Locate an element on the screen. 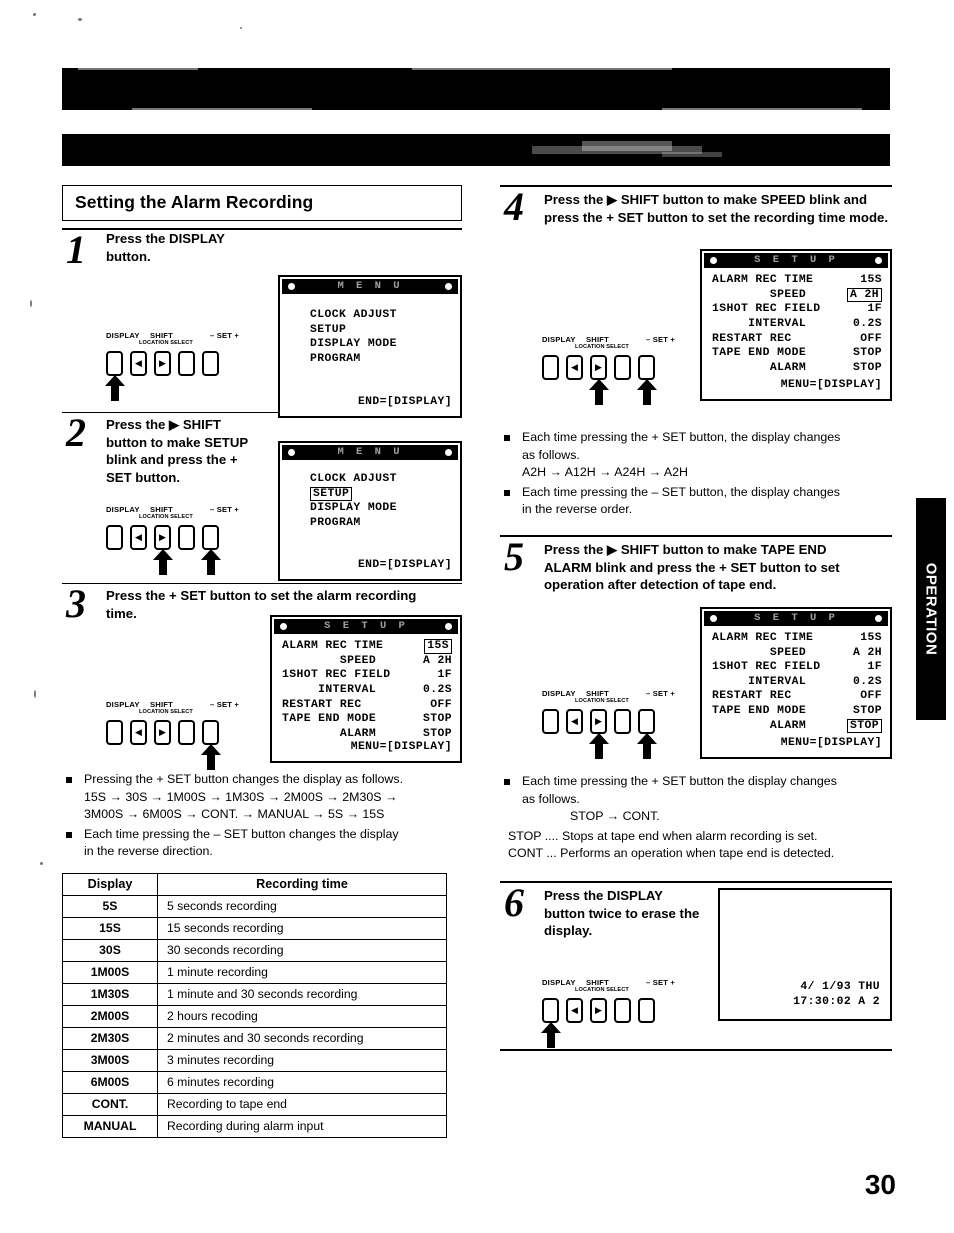 Image resolution: width=954 pixels, height=1233 pixels. osd-row-label: SPEED is located at coordinates (329, 660).